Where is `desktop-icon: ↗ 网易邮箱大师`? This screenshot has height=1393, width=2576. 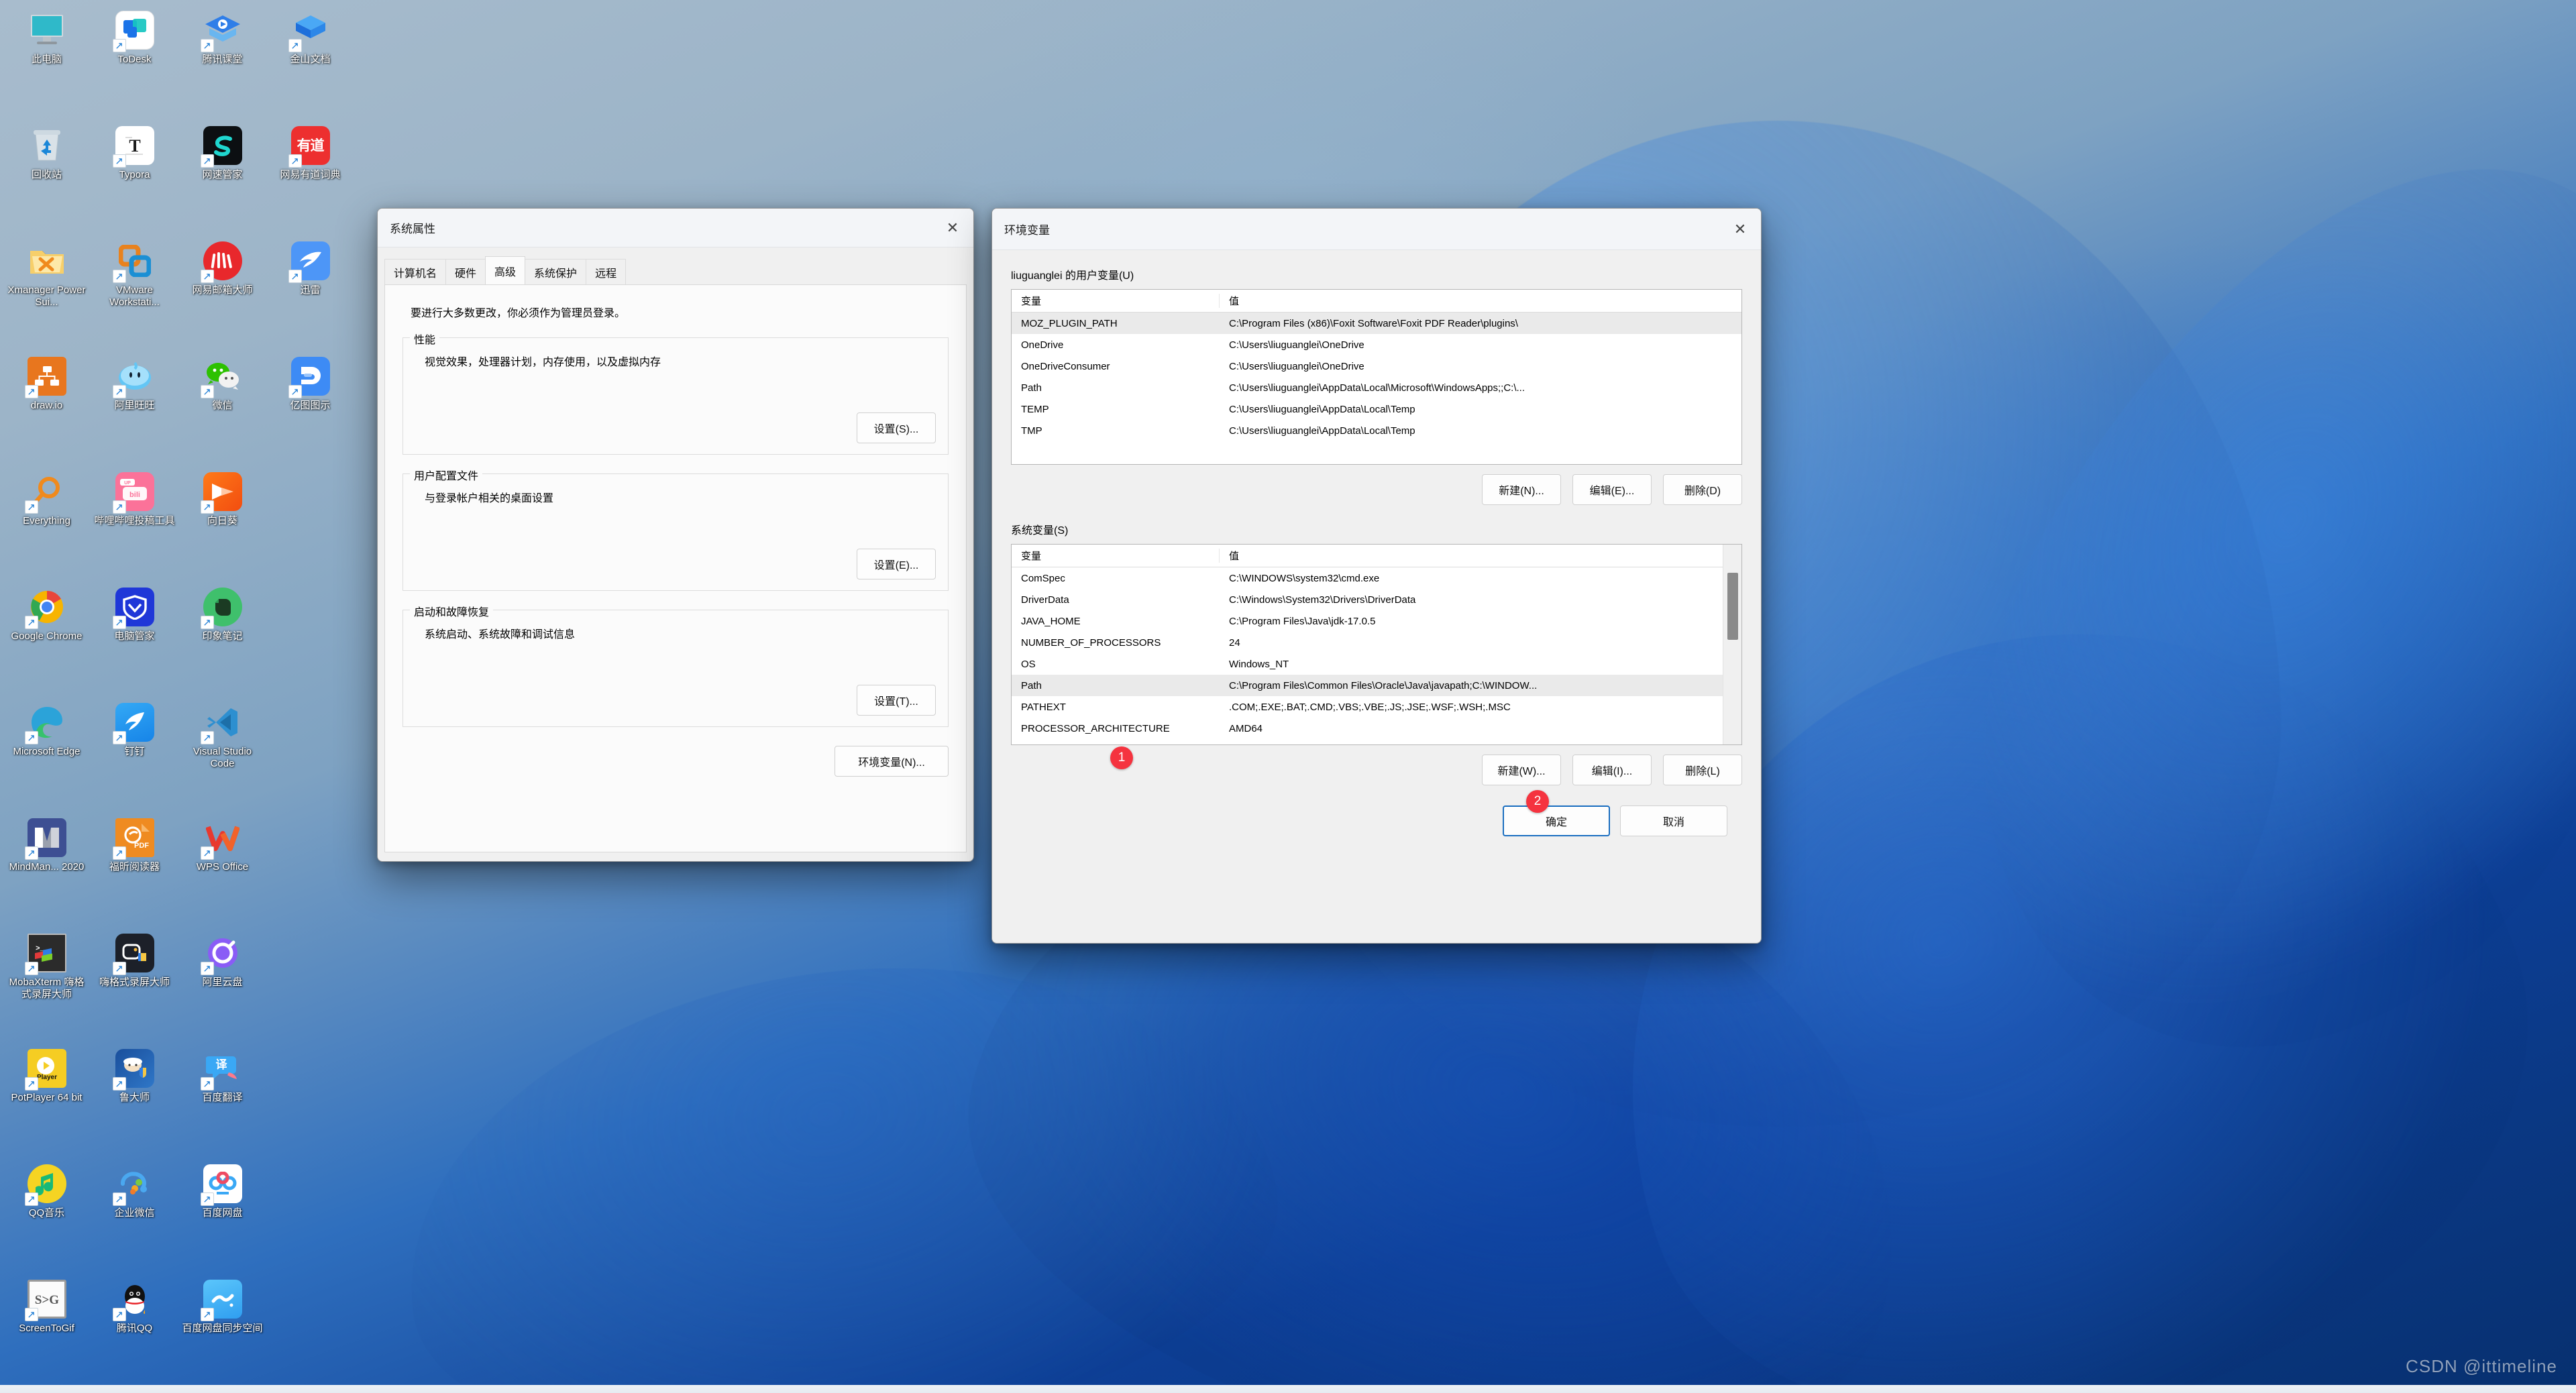 desktop-icon: ↗ 网易邮箱大师 is located at coordinates (222, 292).